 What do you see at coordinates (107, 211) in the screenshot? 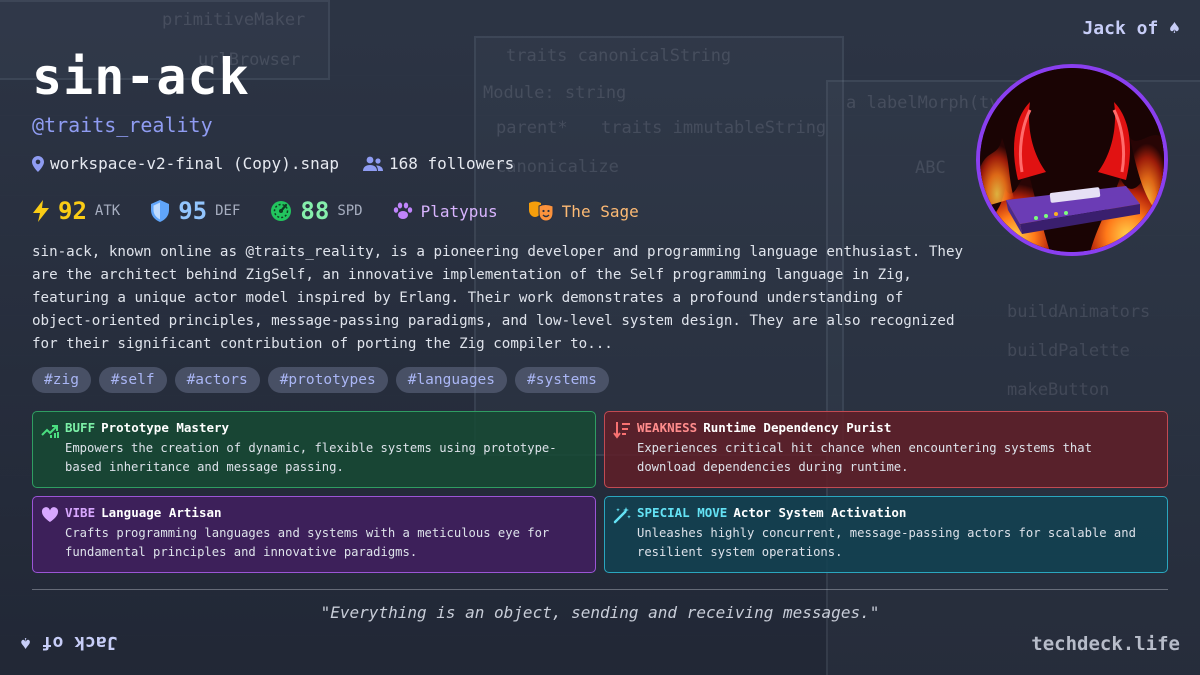
I see `atk-label: ATK` at bounding box center [107, 211].